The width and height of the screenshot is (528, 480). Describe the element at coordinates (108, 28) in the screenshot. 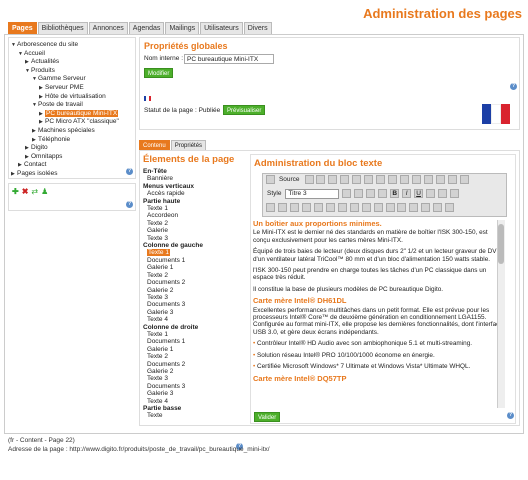

I see `tab-annonces: Annonces` at that location.